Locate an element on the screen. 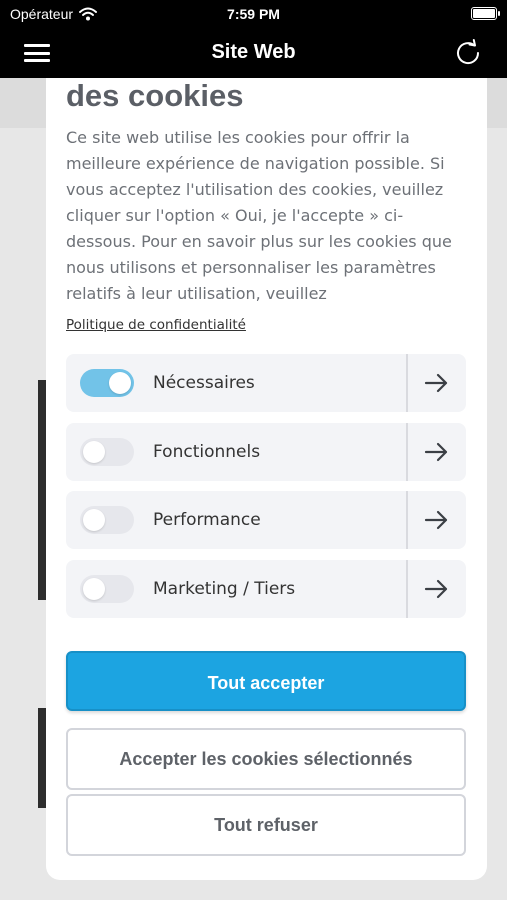 The image size is (507, 900). accept-all-button: Tout accepter is located at coordinates (266, 681).